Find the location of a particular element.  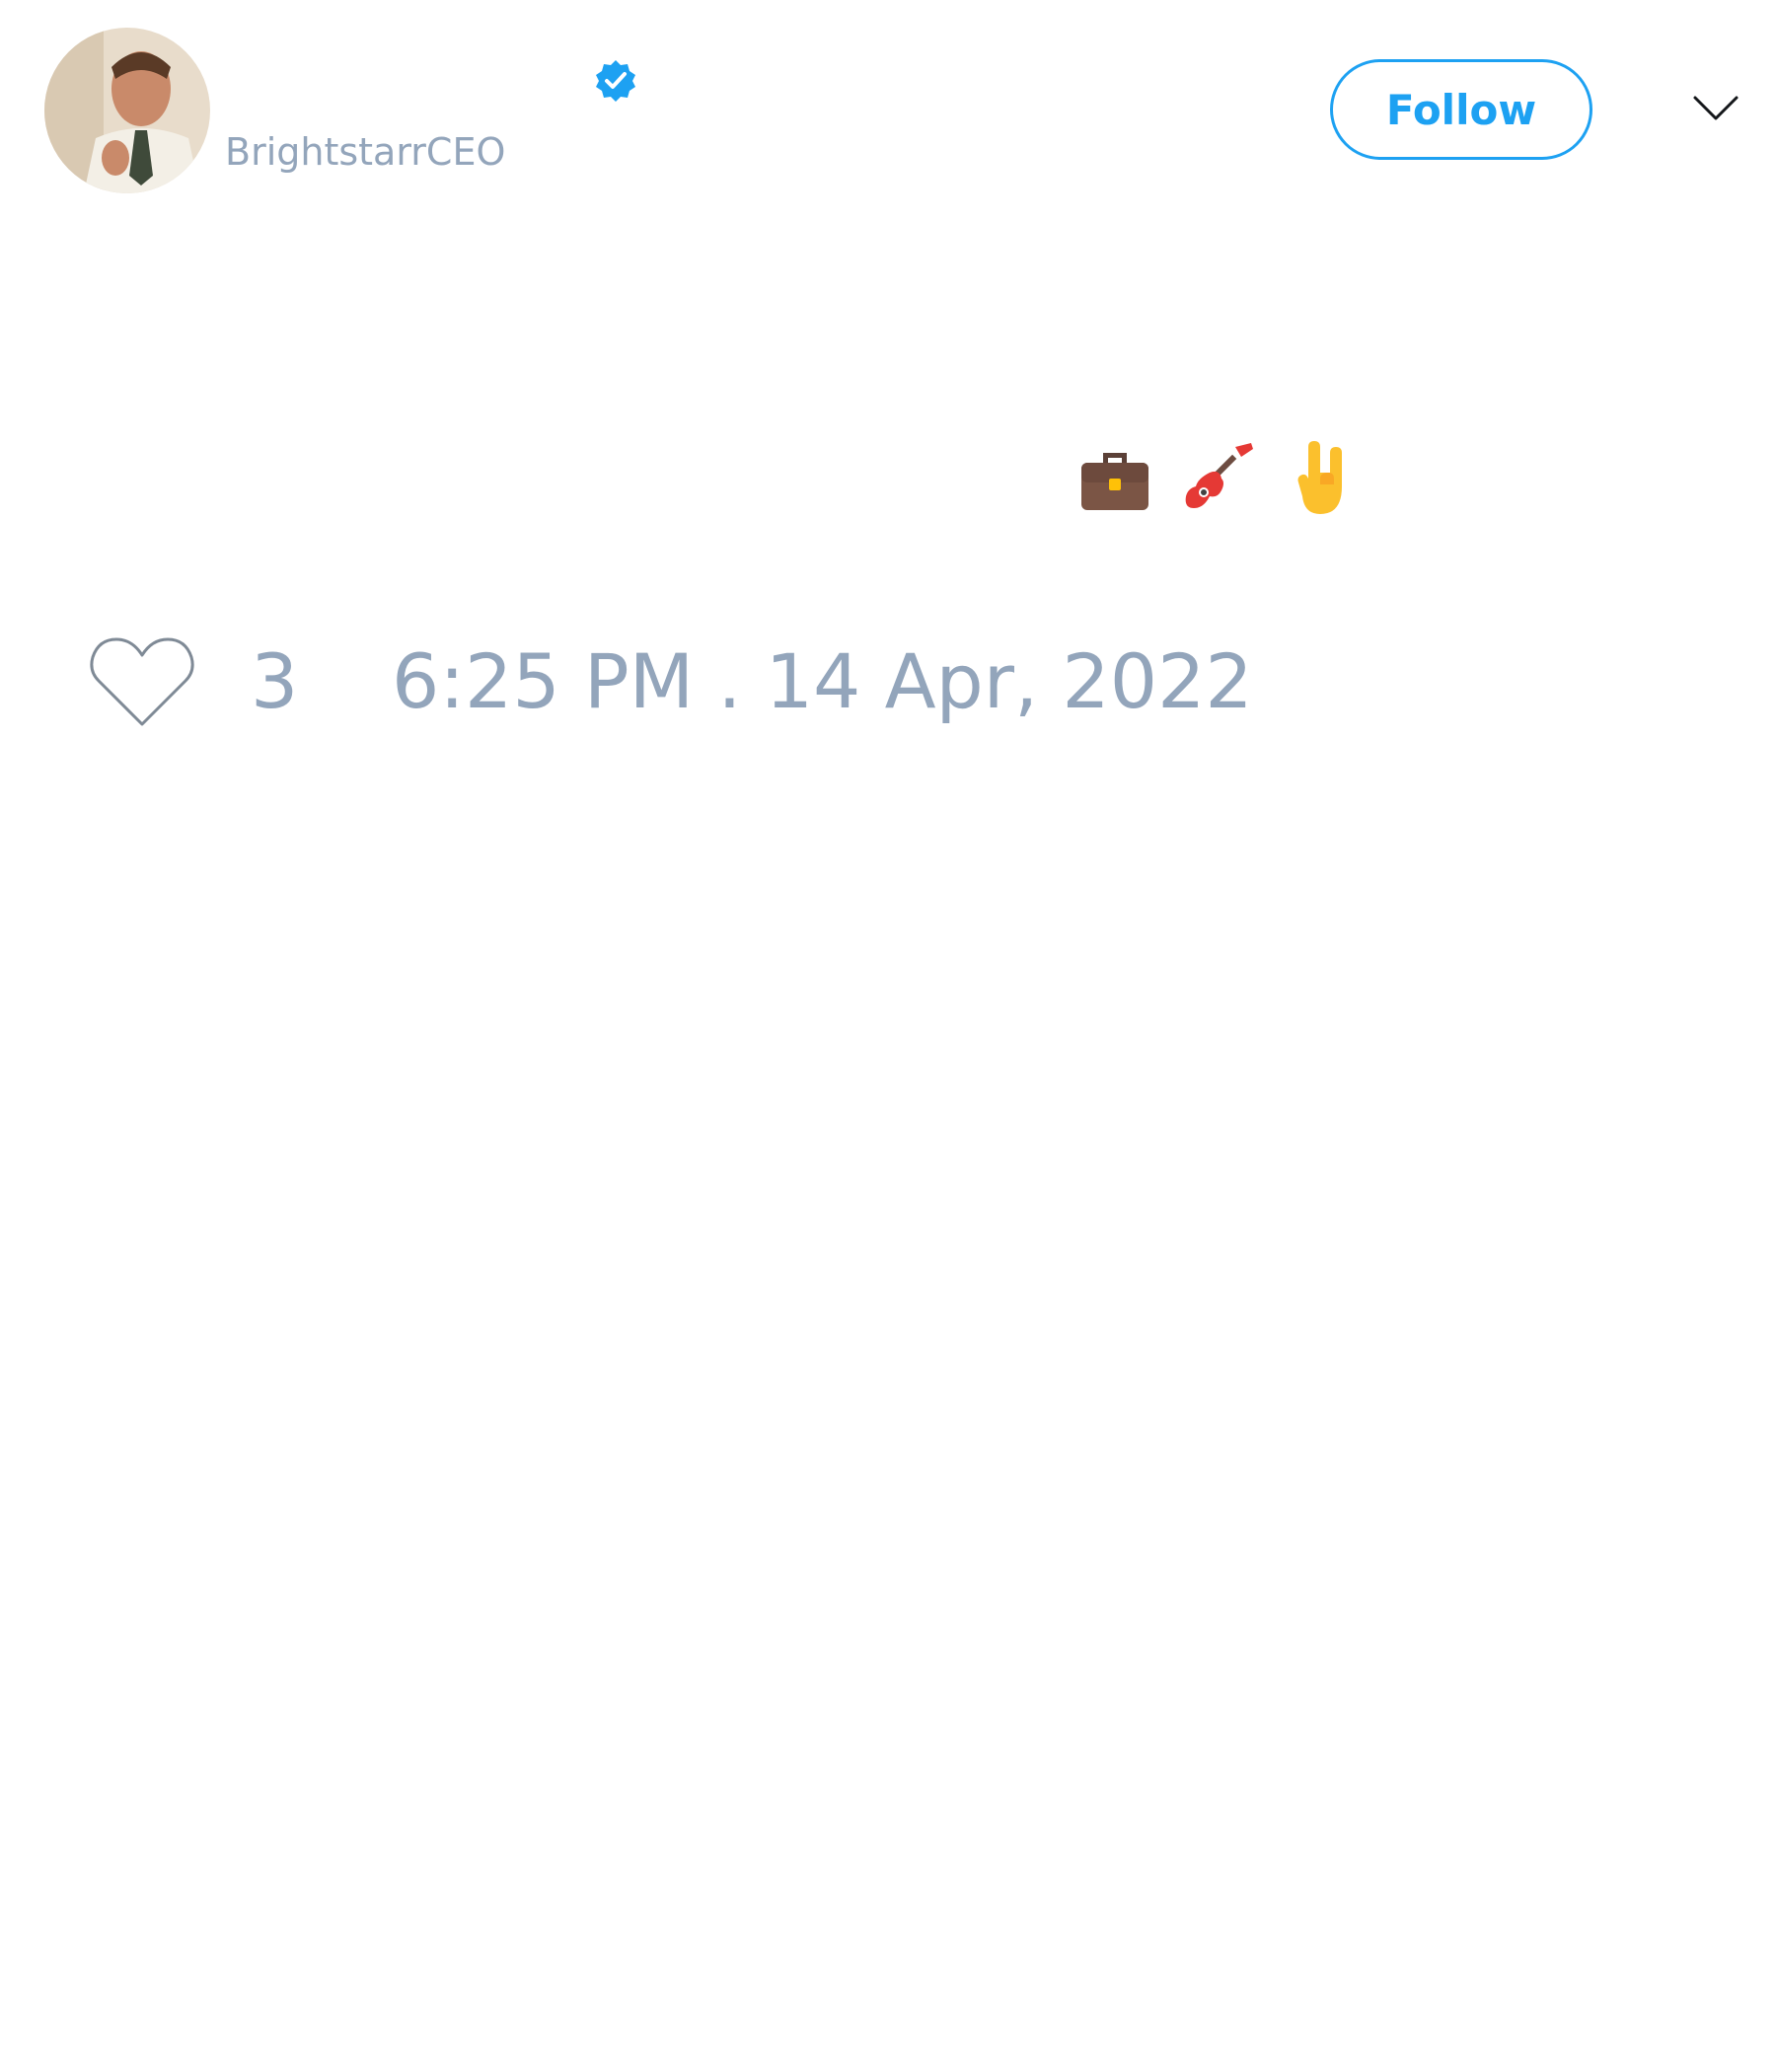

avatar is located at coordinates (127, 111).